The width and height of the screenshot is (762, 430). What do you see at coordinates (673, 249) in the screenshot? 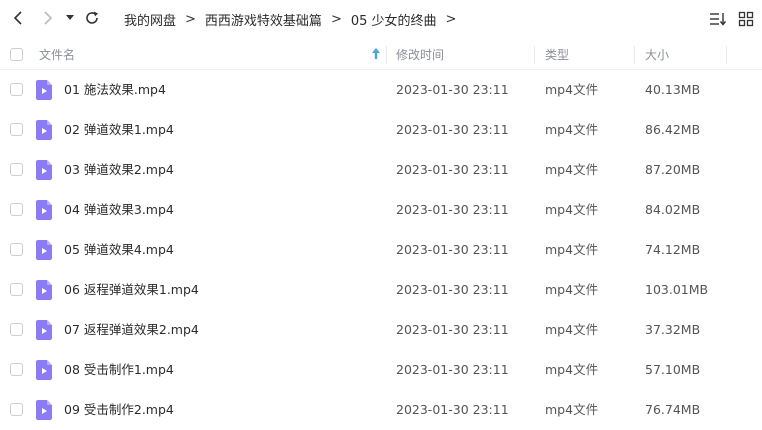
I see `file-size: 74.12MB` at bounding box center [673, 249].